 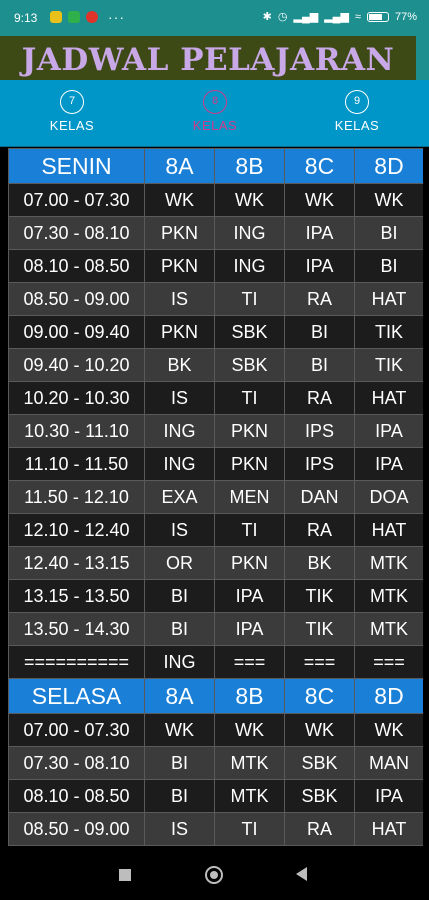 What do you see at coordinates (76, 332) in the screenshot?
I see `time-slot: 09.00 - 09.40` at bounding box center [76, 332].